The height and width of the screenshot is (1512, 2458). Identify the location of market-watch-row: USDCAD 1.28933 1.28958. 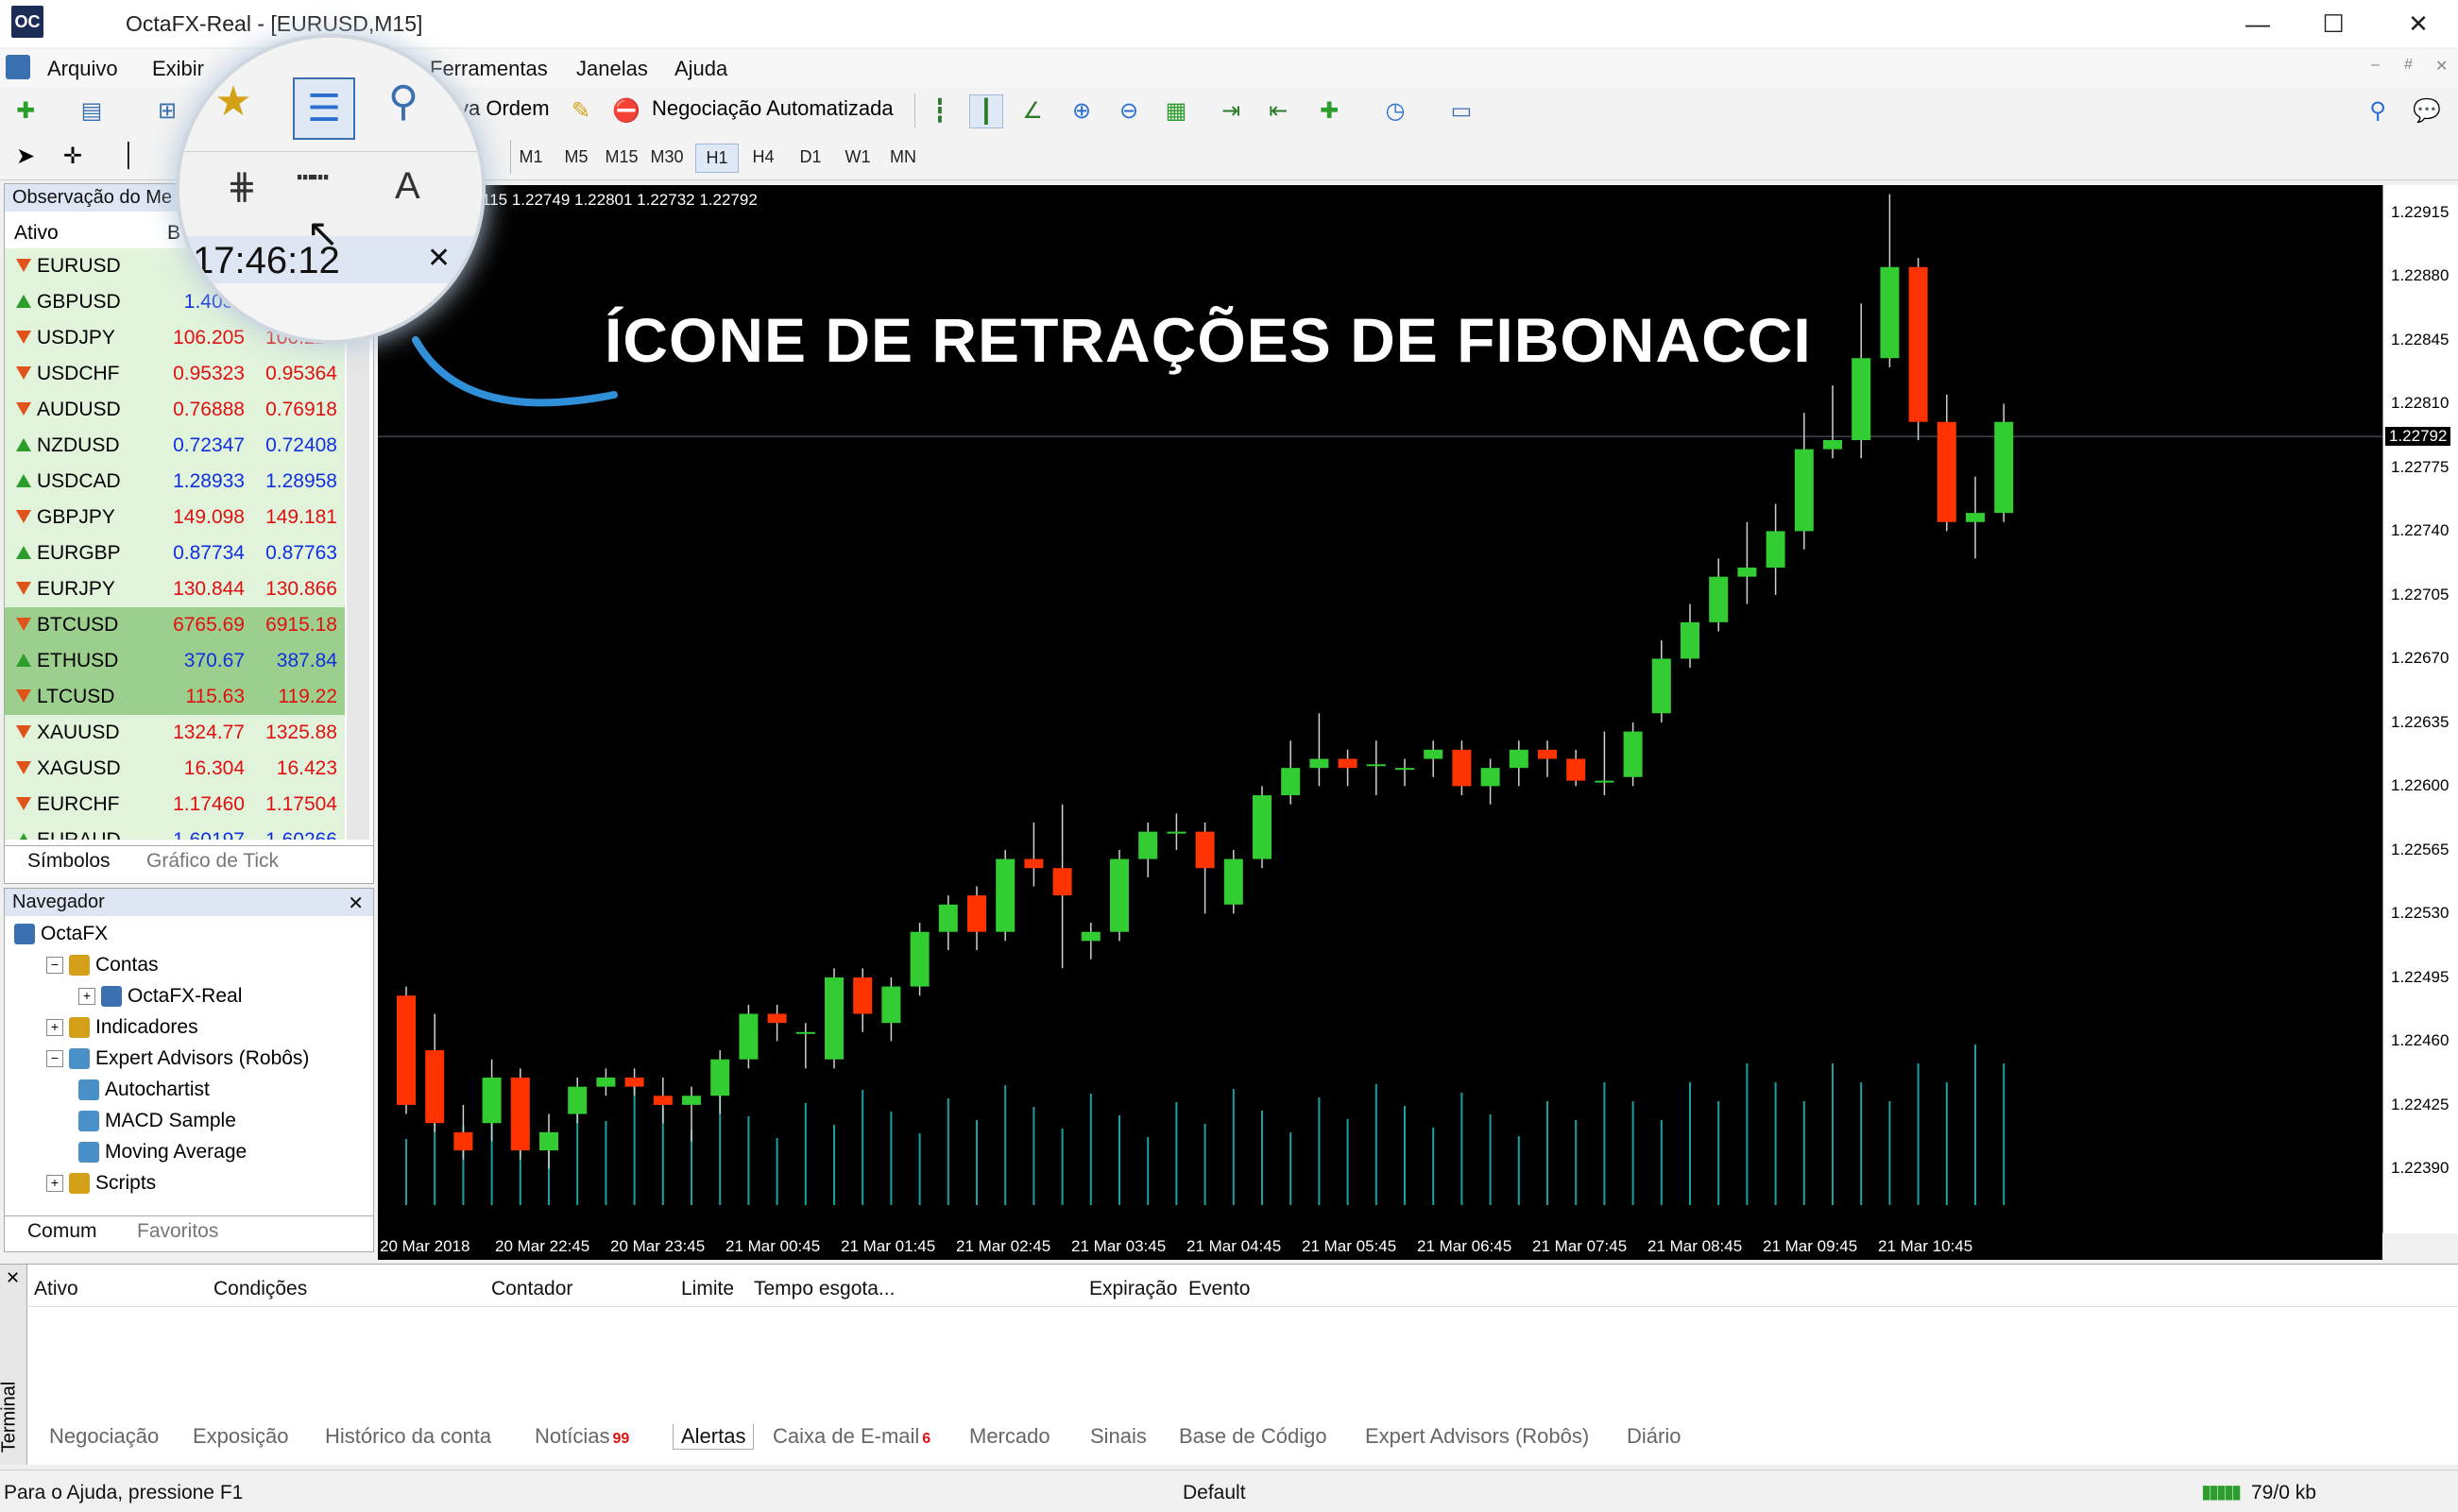
(175, 482).